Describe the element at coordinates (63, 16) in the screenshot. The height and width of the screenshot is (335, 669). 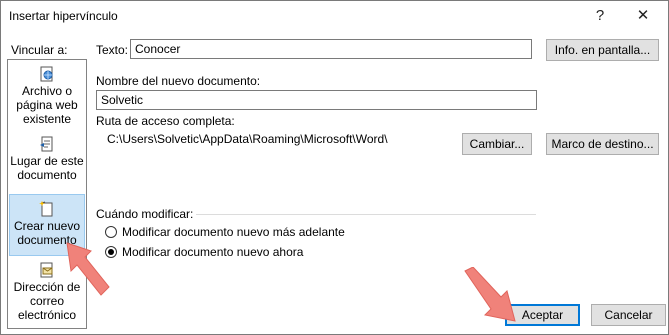
I see `dialog-title: Insertar hipervínculo` at that location.